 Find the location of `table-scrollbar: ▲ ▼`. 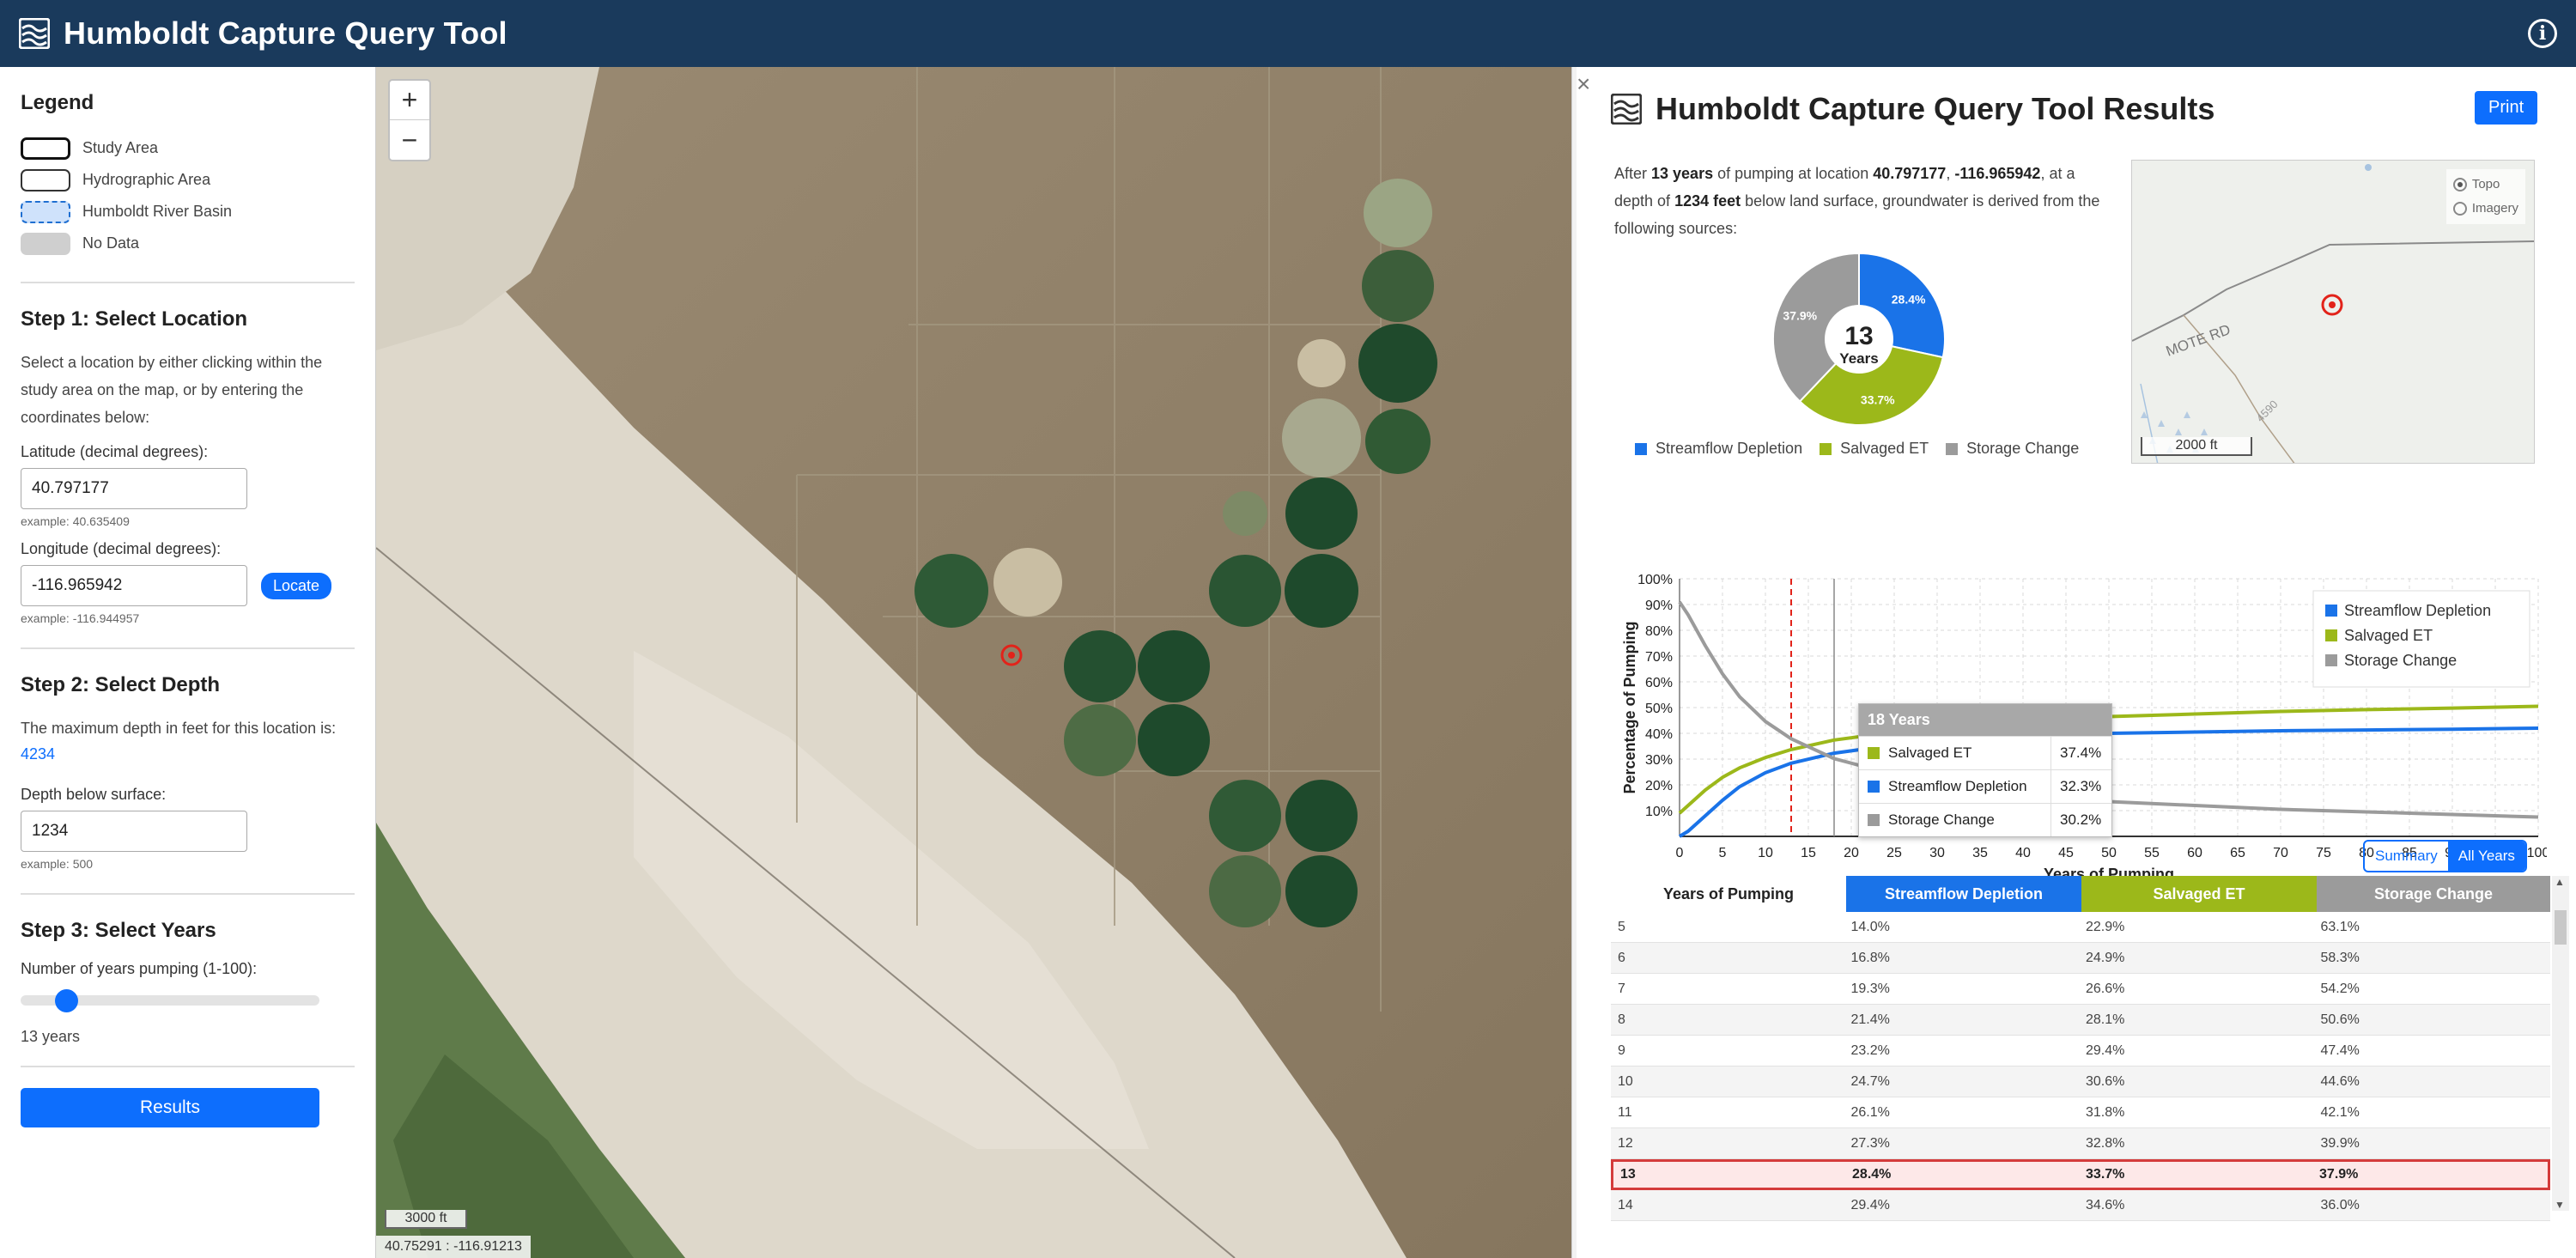

table-scrollbar: ▲ ▼ is located at coordinates (2560, 1043).